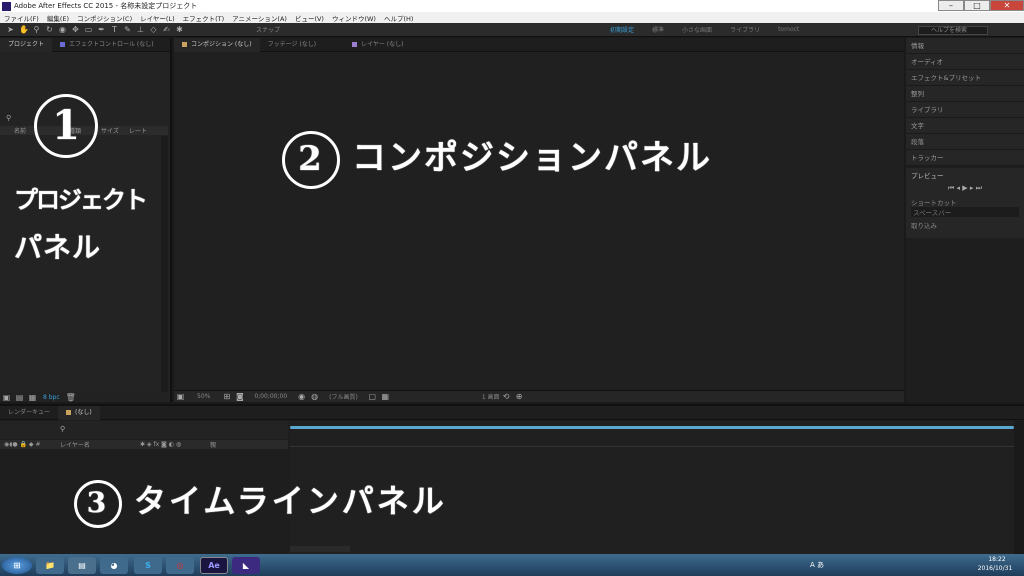 Image resolution: width=1024 pixels, height=576 pixels. What do you see at coordinates (491, 396) in the screenshot?
I see `view-layout-select: 1 画面` at bounding box center [491, 396].